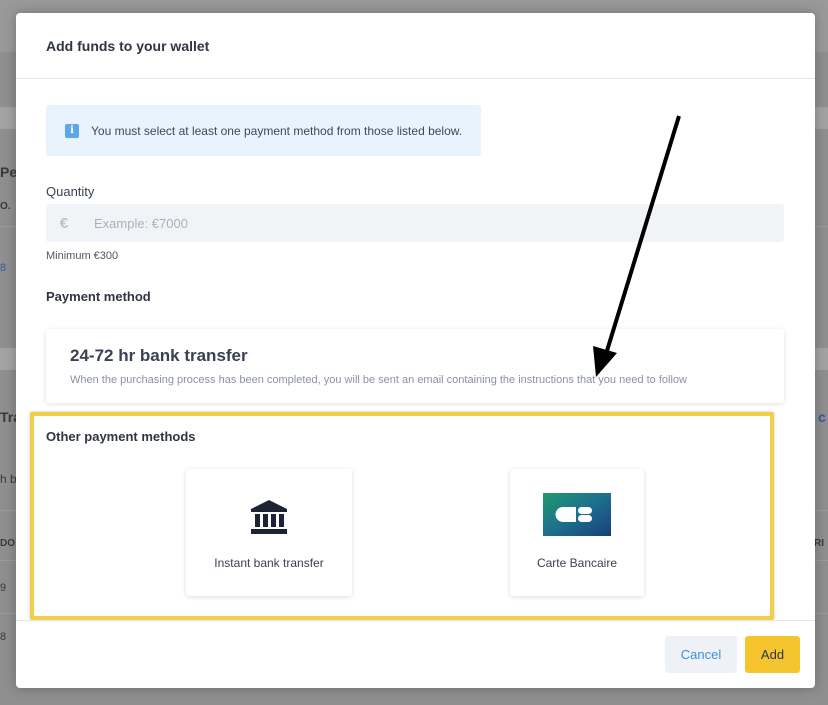 Image resolution: width=828 pixels, height=705 pixels. What do you see at coordinates (72, 130) in the screenshot?
I see `info-icon: i` at bounding box center [72, 130].